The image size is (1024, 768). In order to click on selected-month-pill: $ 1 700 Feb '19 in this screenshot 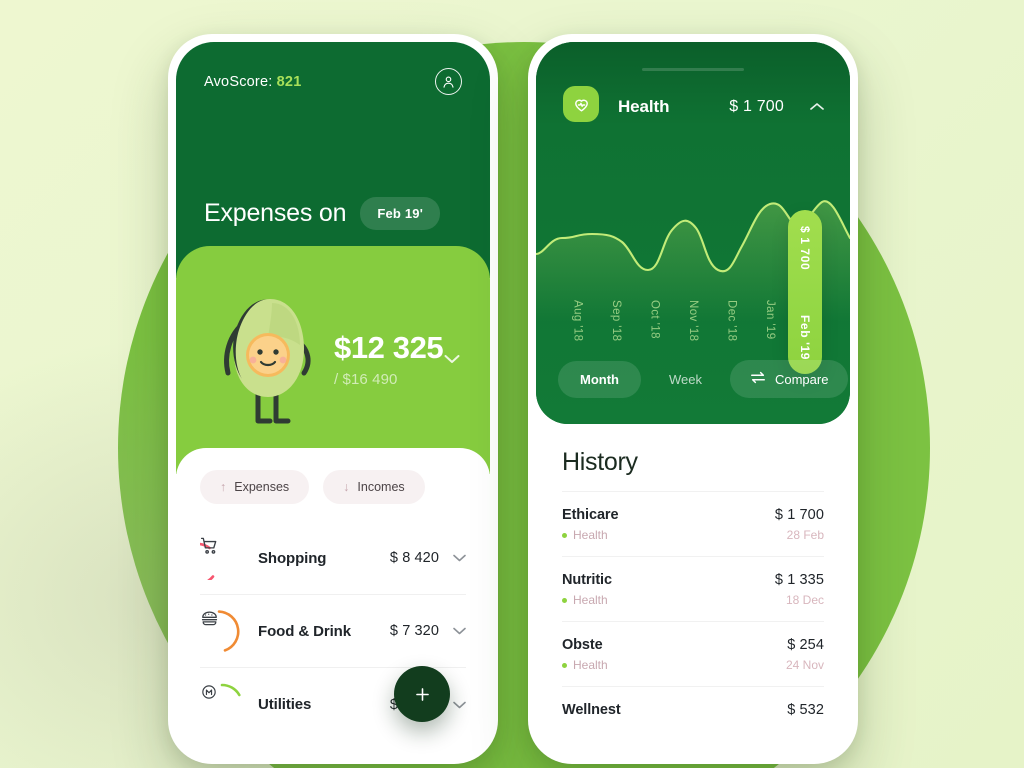, I will do `click(805, 292)`.